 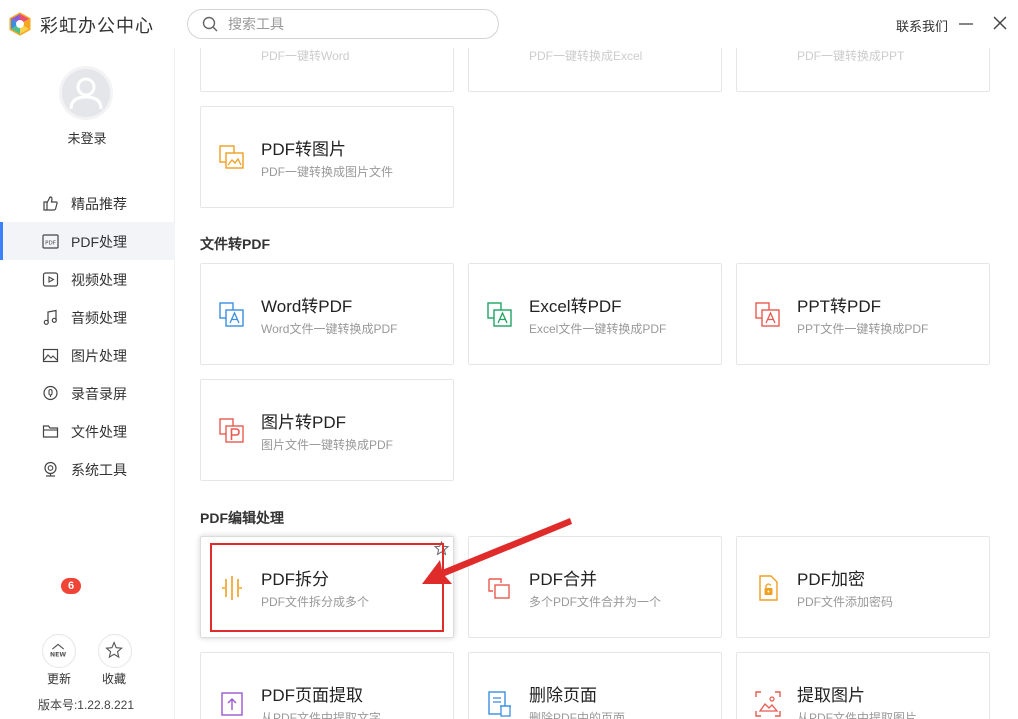 What do you see at coordinates (87, 137) in the screenshot?
I see `login-status: 未登录` at bounding box center [87, 137].